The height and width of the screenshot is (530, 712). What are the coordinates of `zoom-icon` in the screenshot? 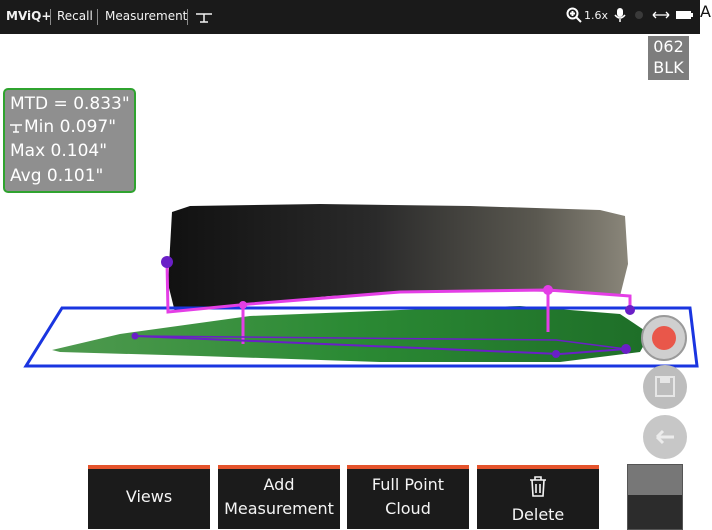 It's located at (574, 15).